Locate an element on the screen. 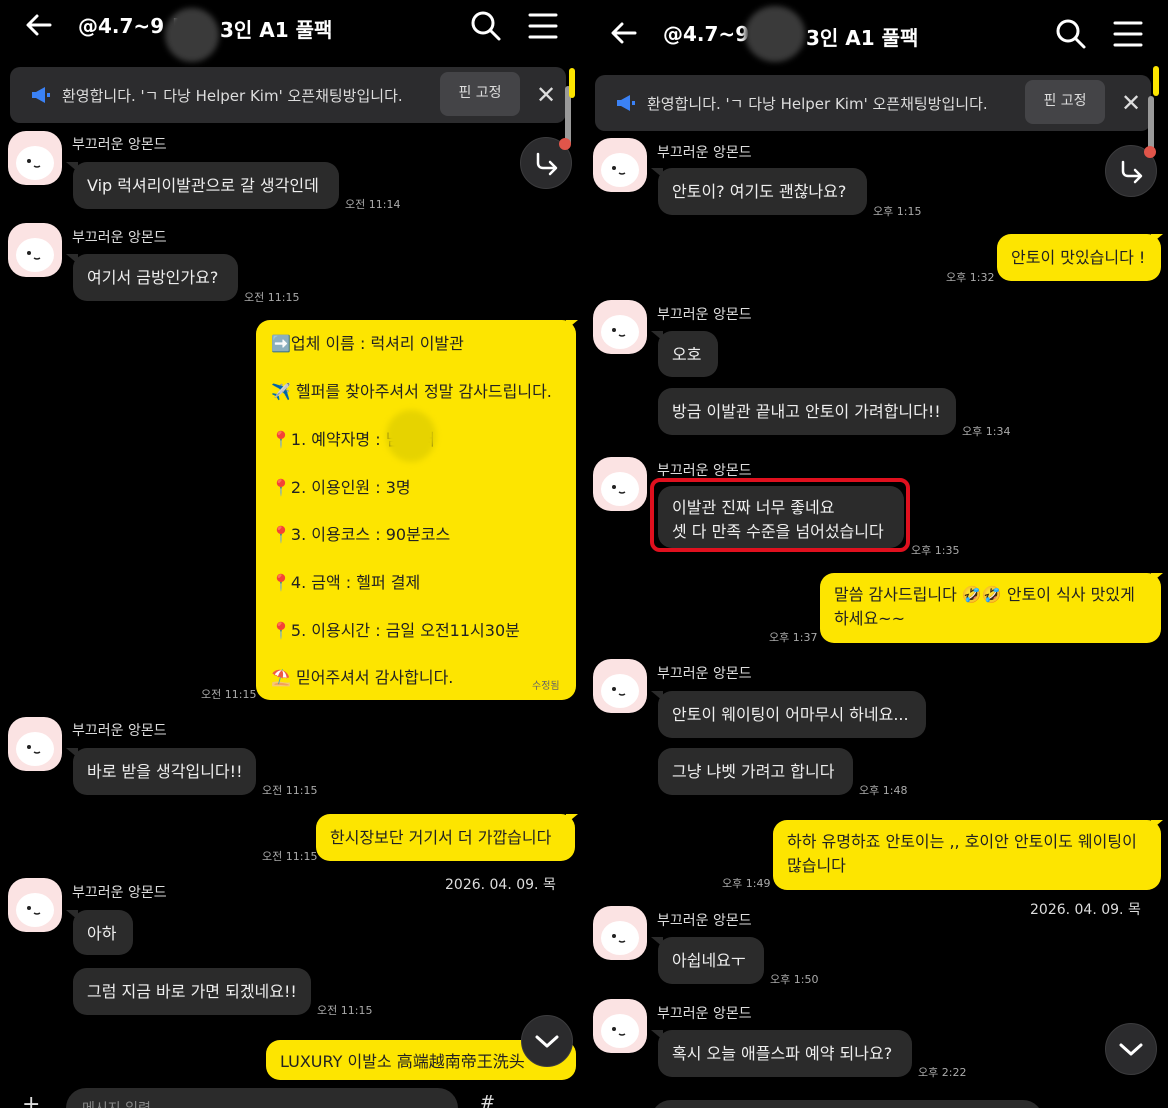 The height and width of the screenshot is (1108, 1168). message-time: 오후 1:34 is located at coordinates (986, 431).